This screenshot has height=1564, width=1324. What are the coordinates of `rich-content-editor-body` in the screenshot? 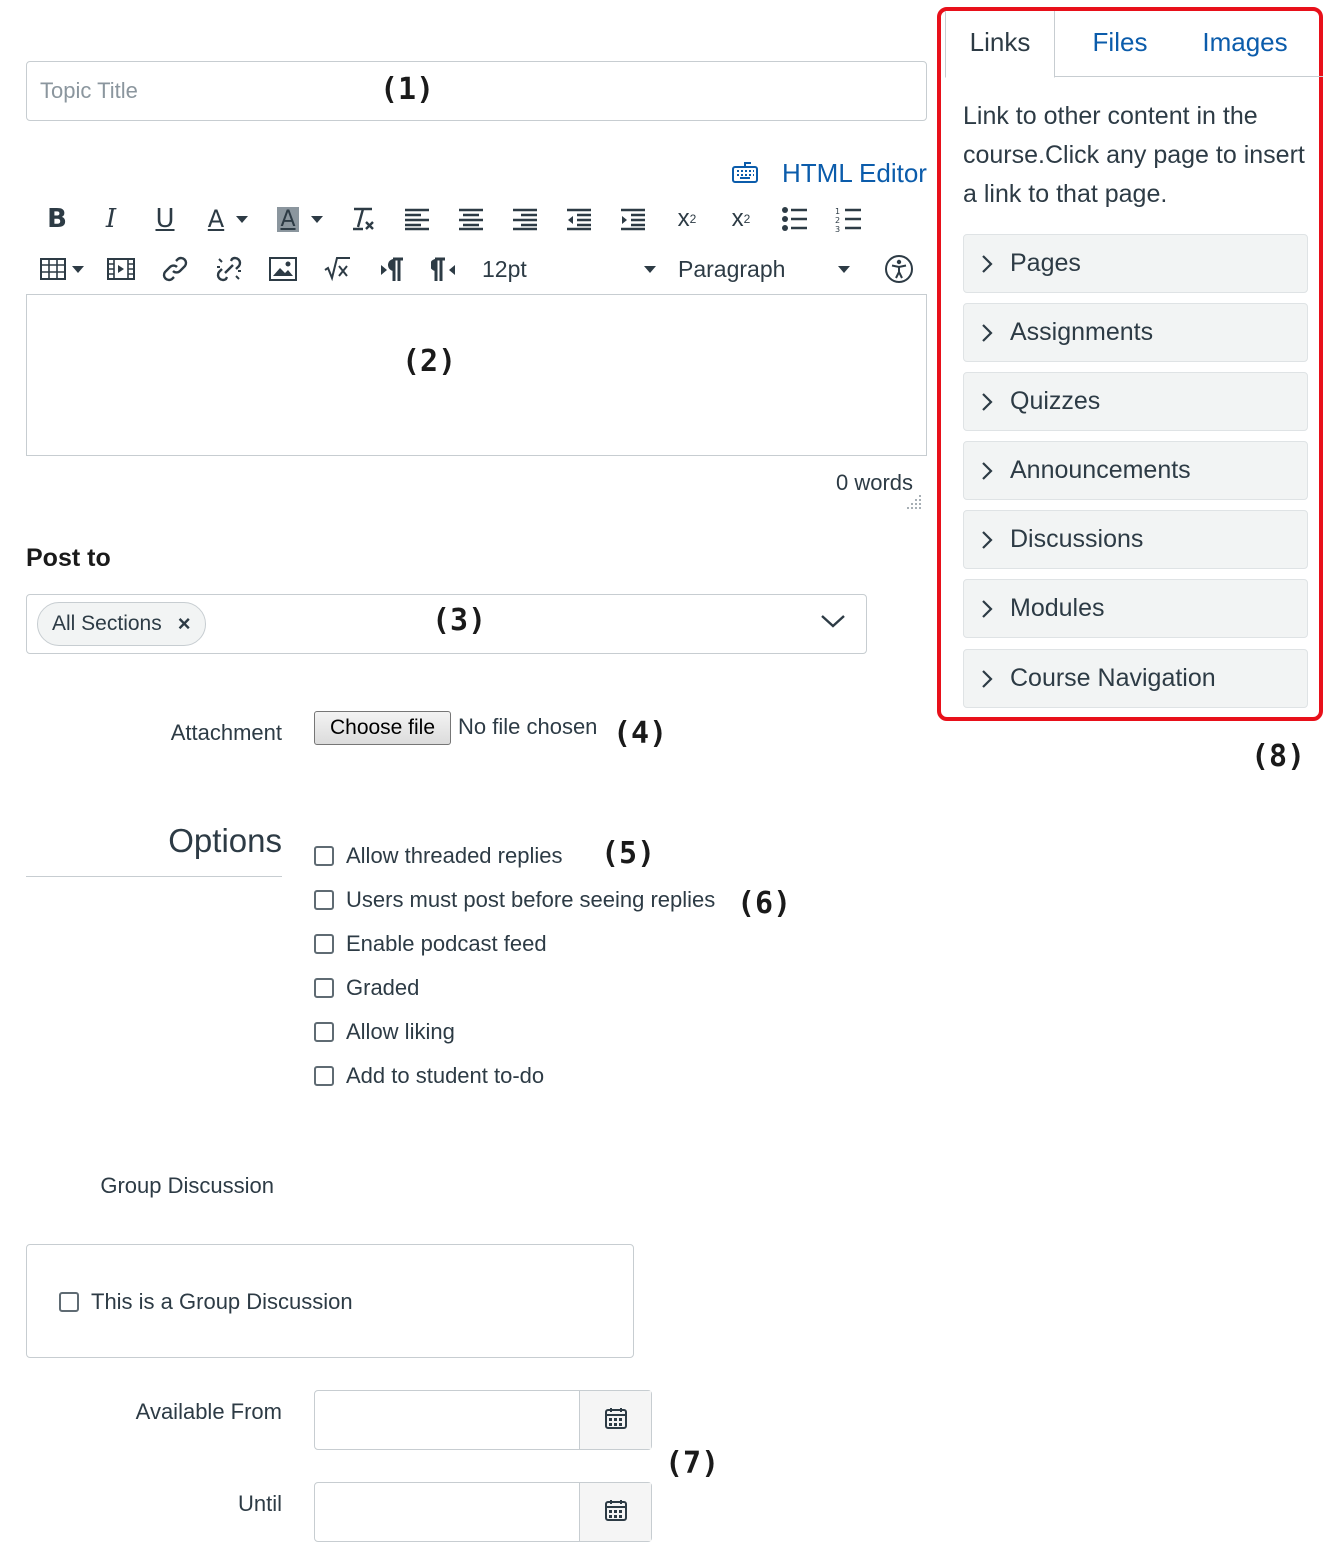 It's located at (476, 375).